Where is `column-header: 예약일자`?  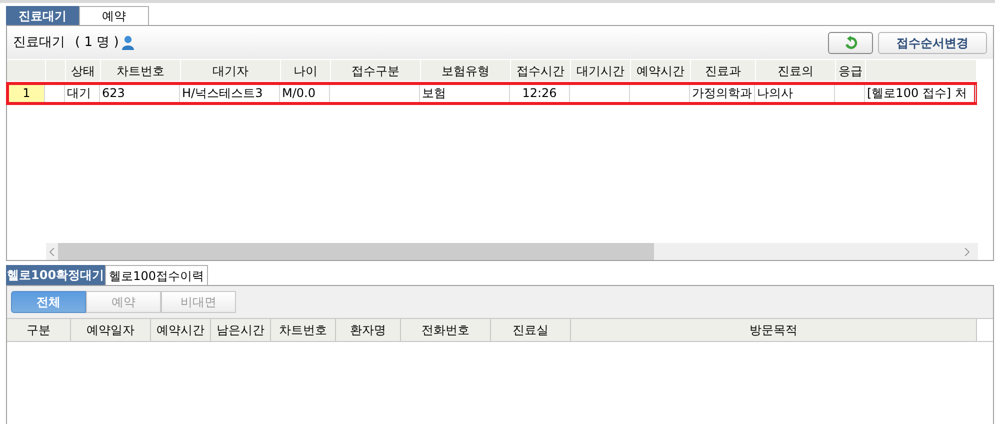
column-header: 예약일자 is located at coordinates (111, 330).